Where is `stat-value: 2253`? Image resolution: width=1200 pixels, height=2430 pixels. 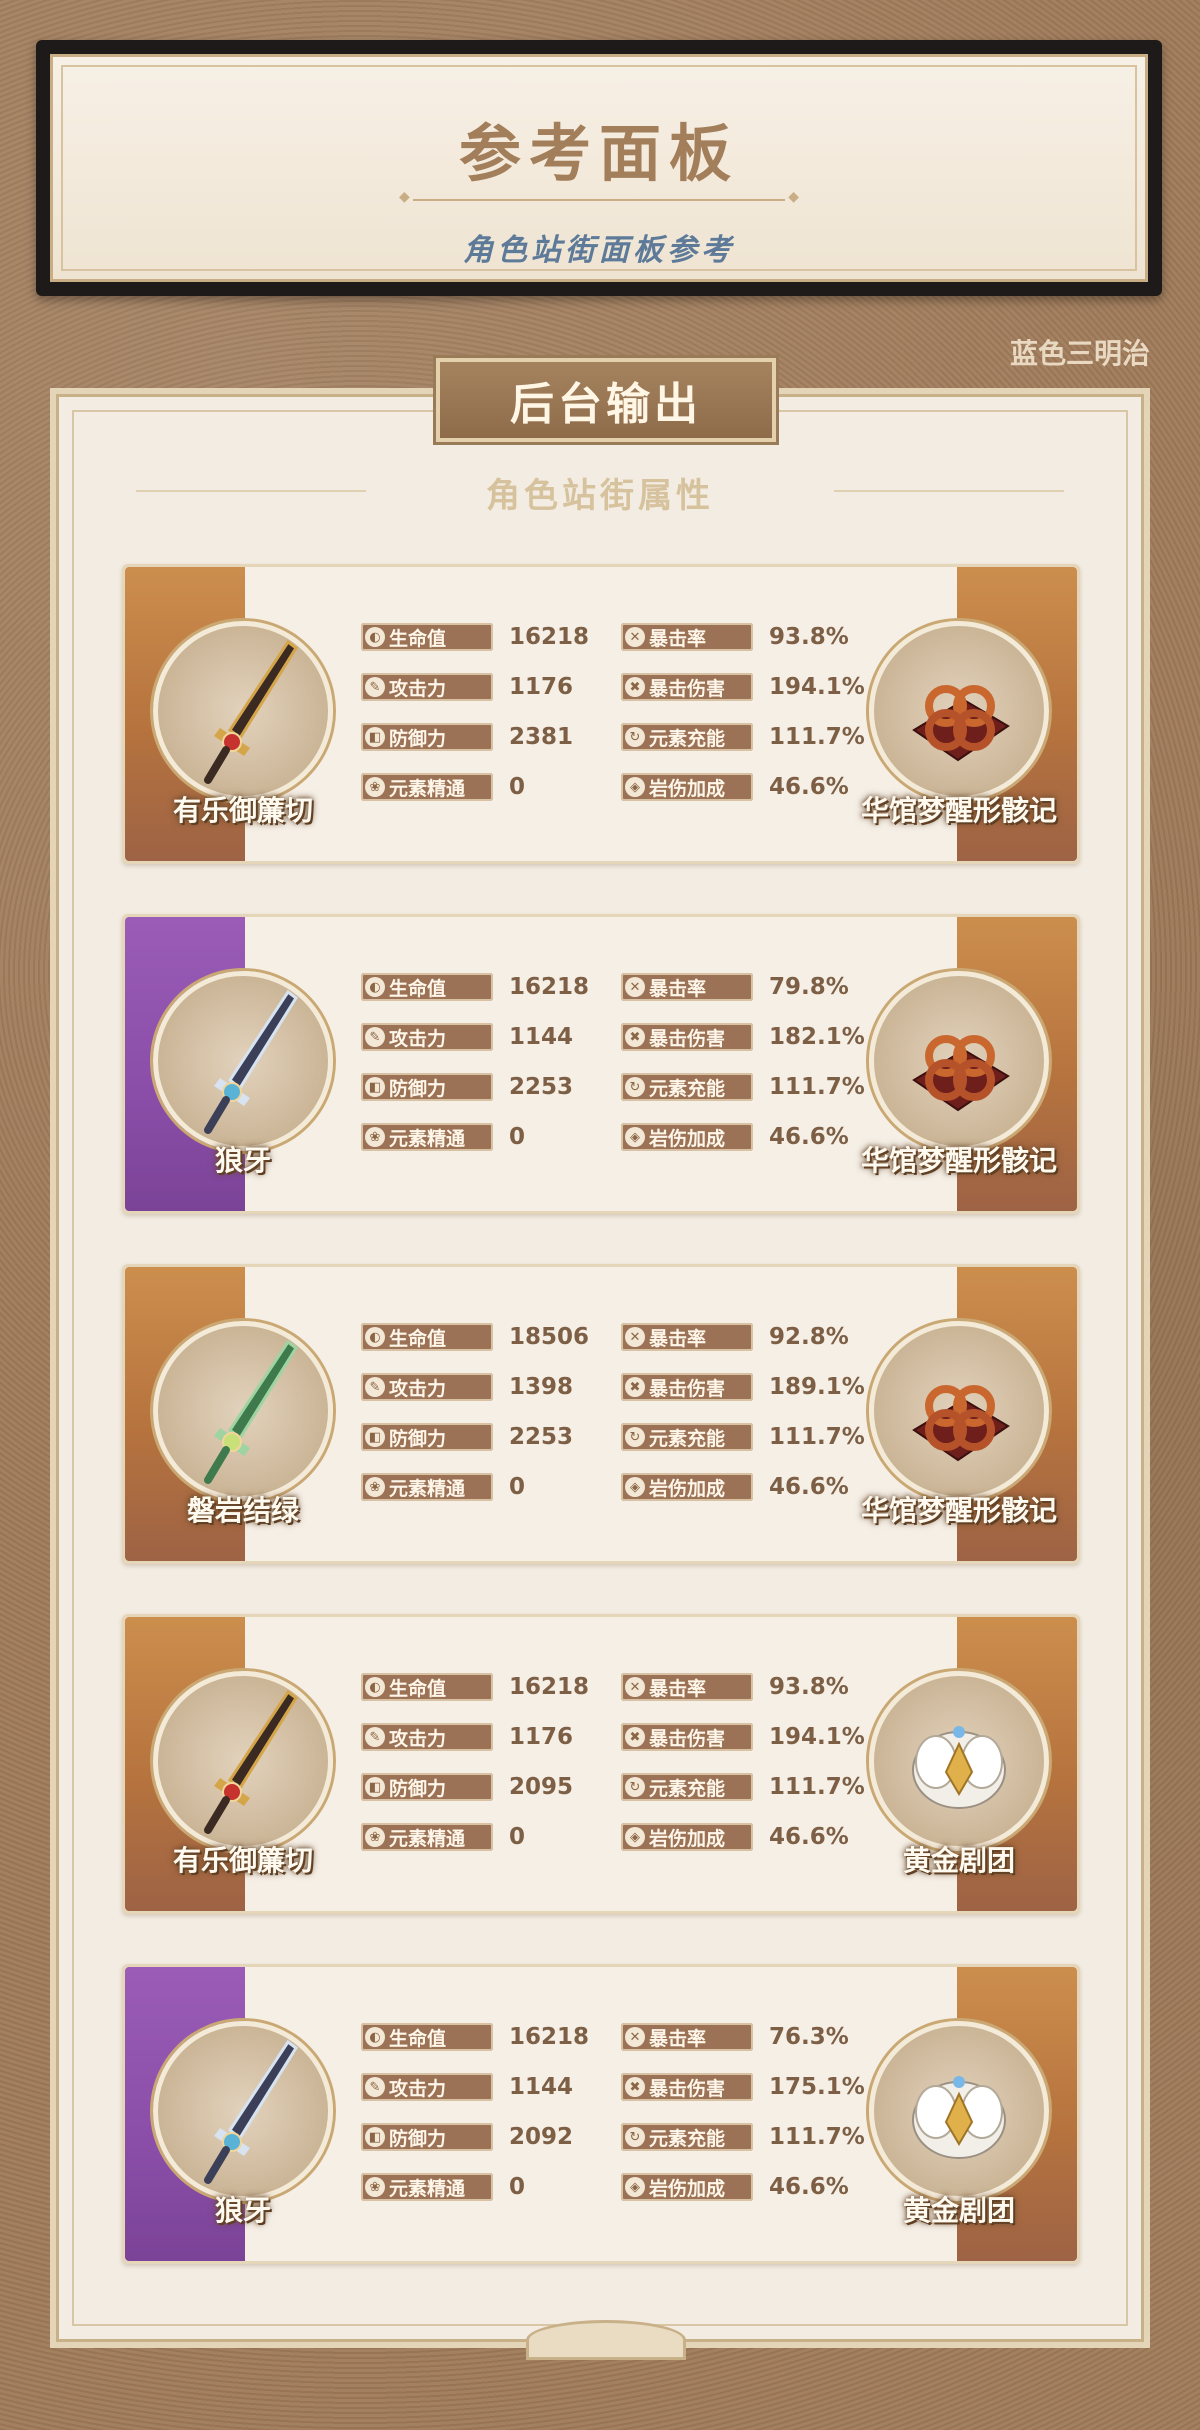
stat-value: 2253 is located at coordinates (541, 1087).